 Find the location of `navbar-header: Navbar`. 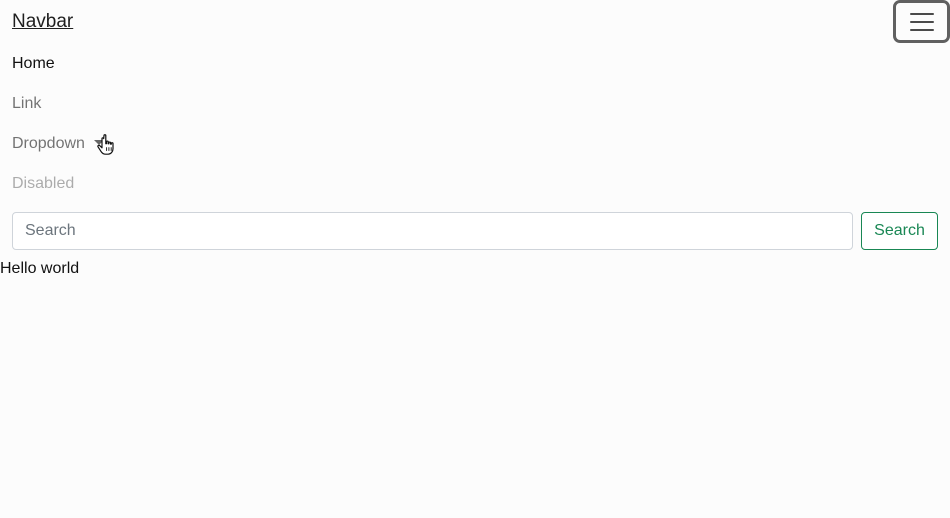

navbar-header: Navbar is located at coordinates (481, 22).